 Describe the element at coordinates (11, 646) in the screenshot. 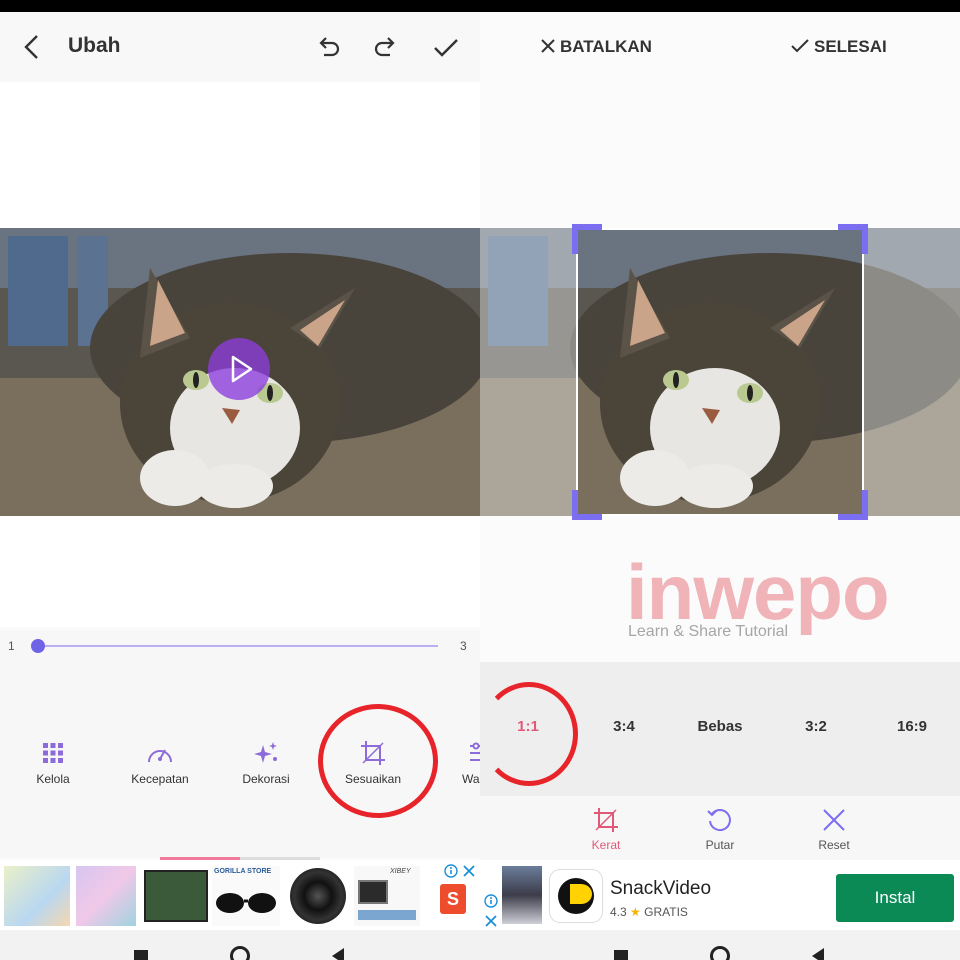

I see `slider-min-label: 1` at that location.